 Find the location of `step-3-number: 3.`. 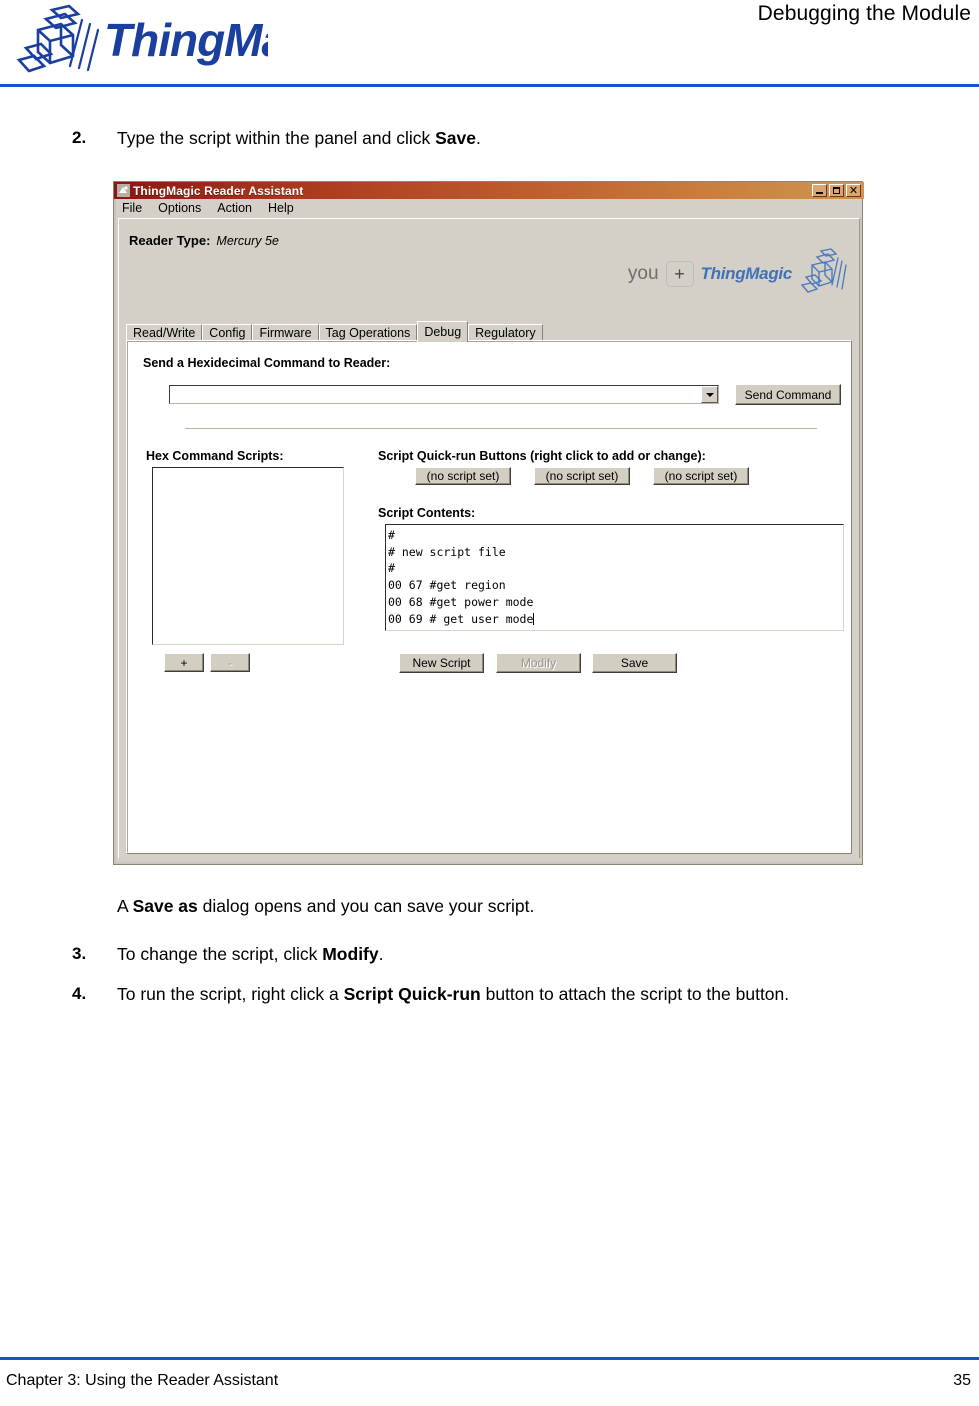

step-3-number: 3. is located at coordinates (79, 953).